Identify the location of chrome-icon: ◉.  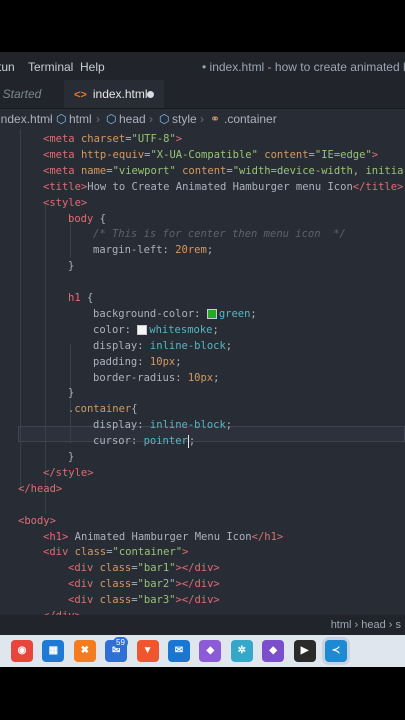
(22, 651).